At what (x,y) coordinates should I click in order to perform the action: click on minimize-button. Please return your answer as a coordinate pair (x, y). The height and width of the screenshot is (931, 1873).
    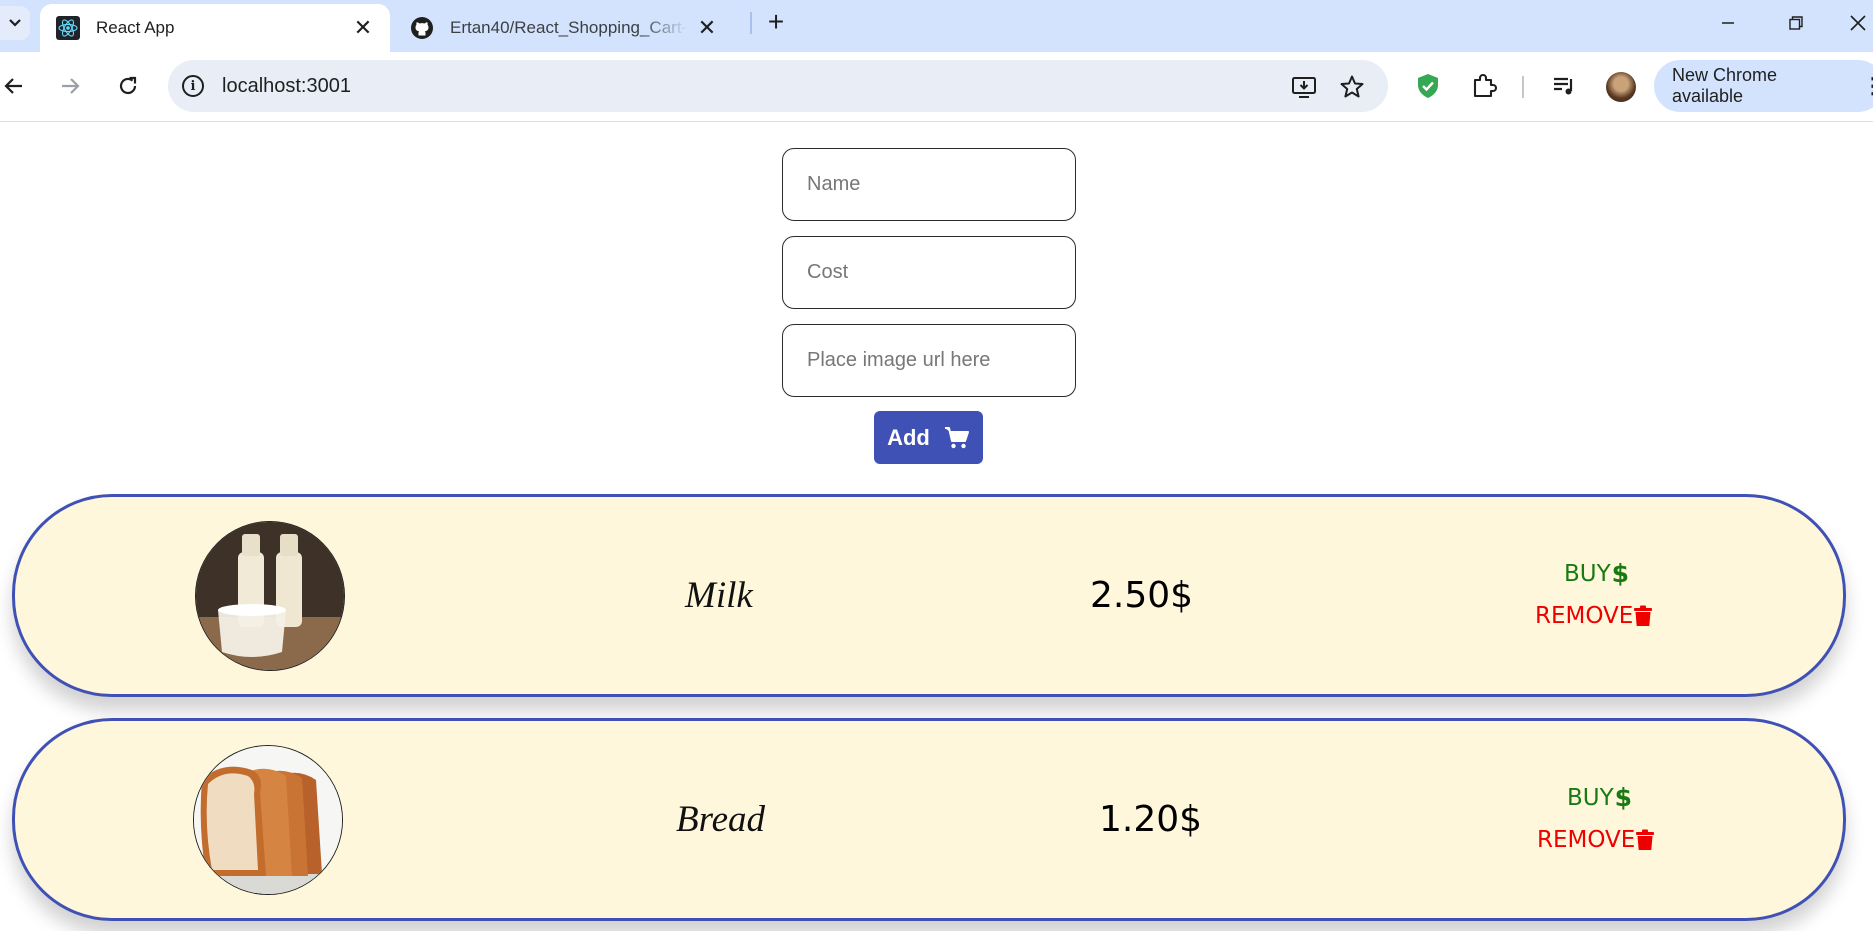
    Looking at the image, I should click on (1728, 23).